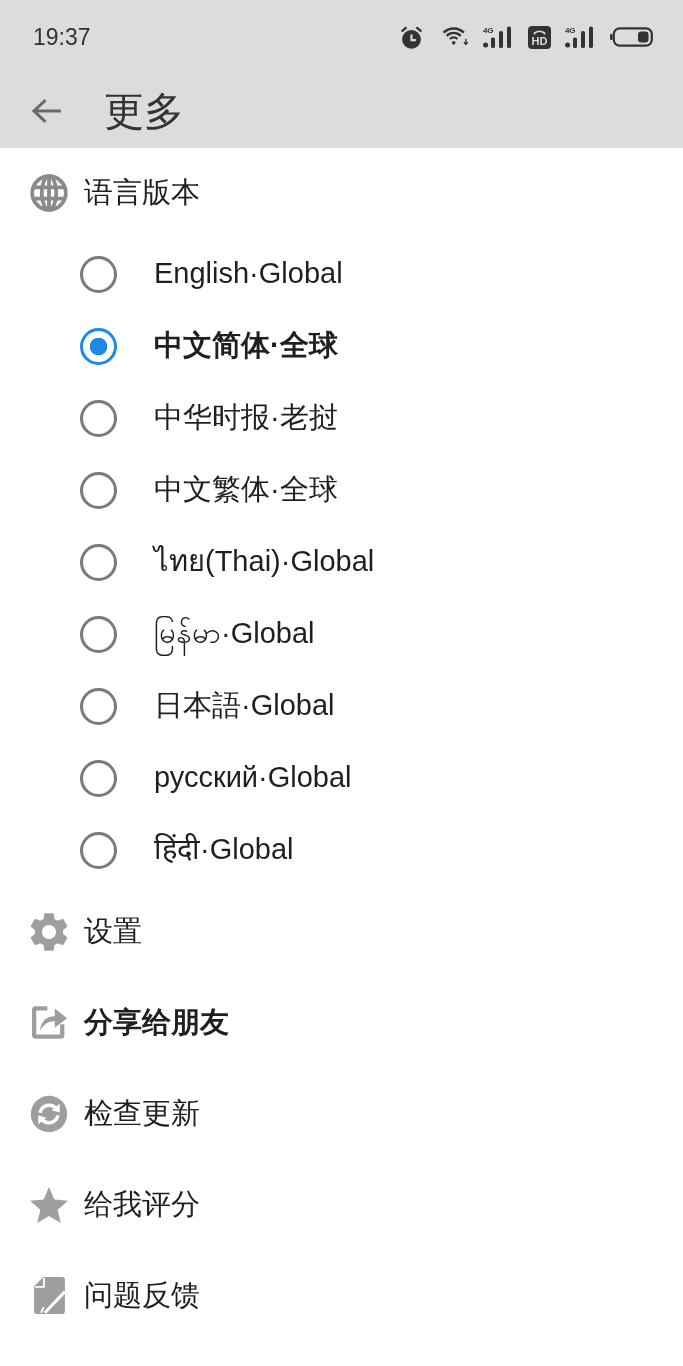 Image resolution: width=683 pixels, height=1366 pixels. I want to click on menu-item: 检查更新, so click(142, 1113).